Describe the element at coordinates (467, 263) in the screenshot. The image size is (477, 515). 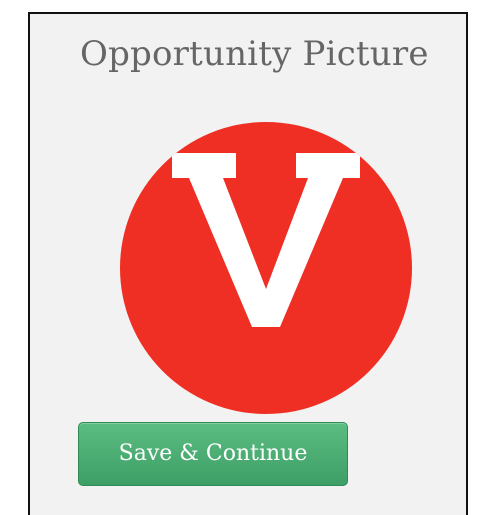
I see `panel-edge` at that location.